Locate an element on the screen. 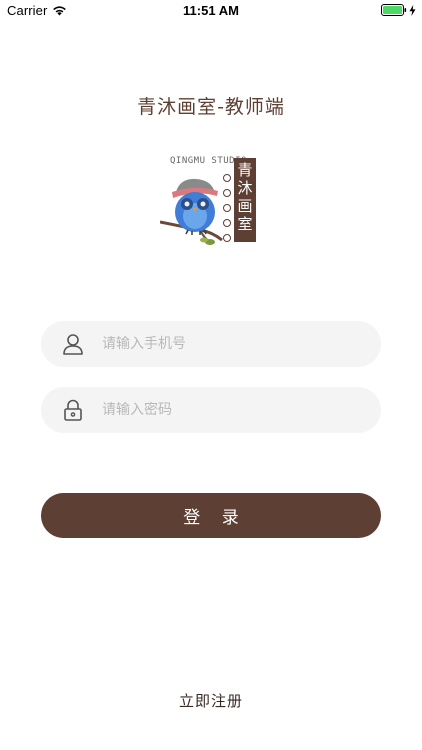 The width and height of the screenshot is (422, 750). logo-banner-char: 画 is located at coordinates (245, 206).